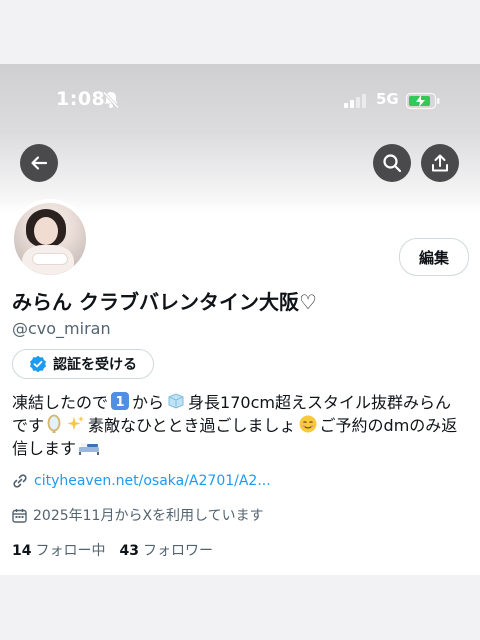 This screenshot has height=640, width=480. What do you see at coordinates (22, 551) in the screenshot?
I see `following-count: 14` at bounding box center [22, 551].